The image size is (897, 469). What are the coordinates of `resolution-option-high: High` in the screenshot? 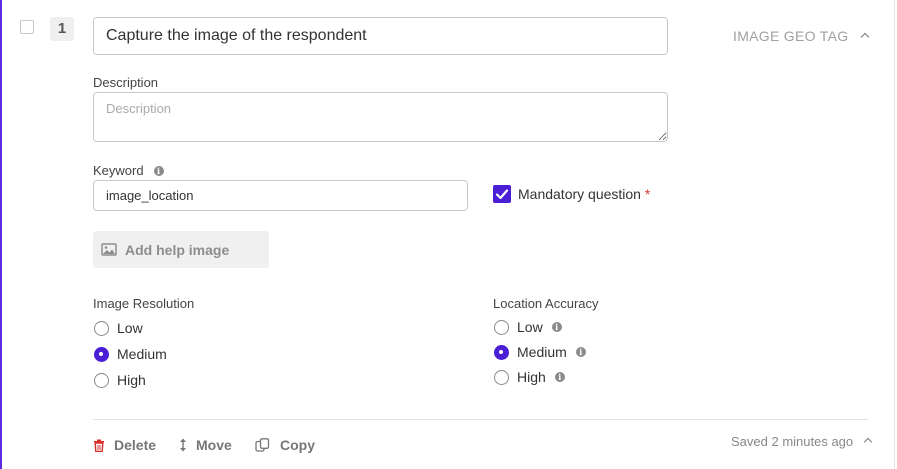 It's located at (120, 380).